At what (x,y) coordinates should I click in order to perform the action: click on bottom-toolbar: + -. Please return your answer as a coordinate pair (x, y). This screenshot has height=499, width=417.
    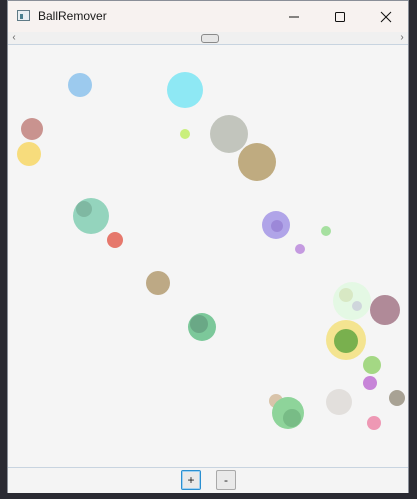
    Looking at the image, I should click on (208, 480).